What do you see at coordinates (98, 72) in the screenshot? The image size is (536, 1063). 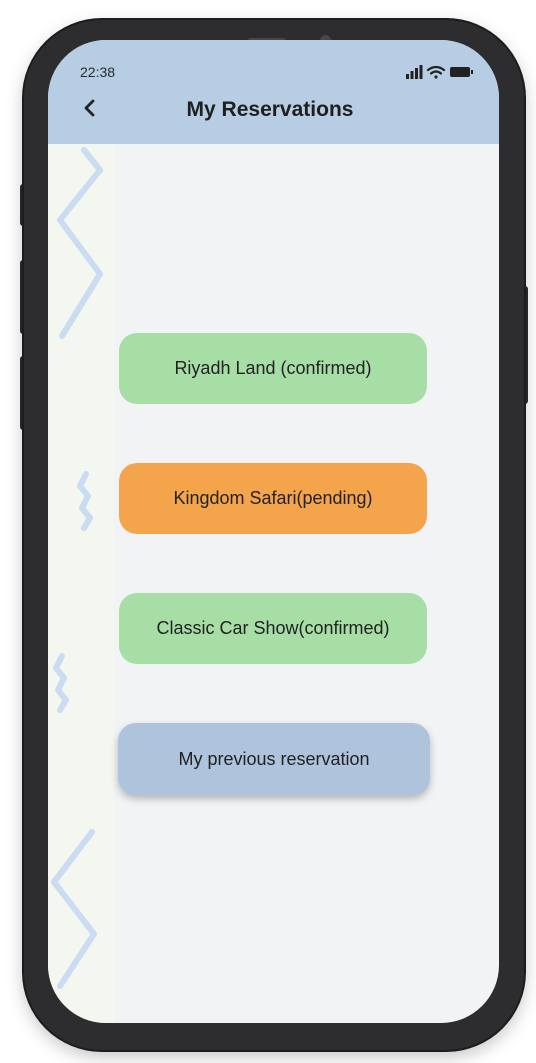 I see `status-time: 22:38` at bounding box center [98, 72].